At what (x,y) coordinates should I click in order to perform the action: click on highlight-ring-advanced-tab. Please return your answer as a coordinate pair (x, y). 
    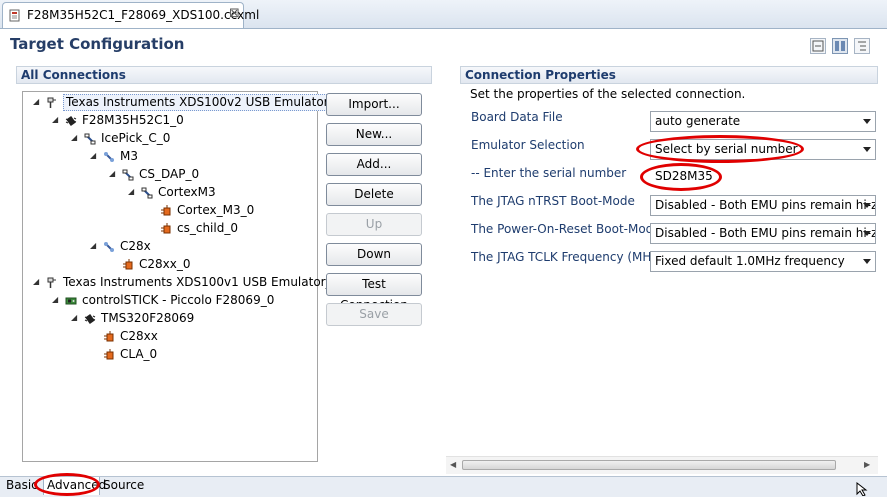
    Looking at the image, I should click on (67, 484).